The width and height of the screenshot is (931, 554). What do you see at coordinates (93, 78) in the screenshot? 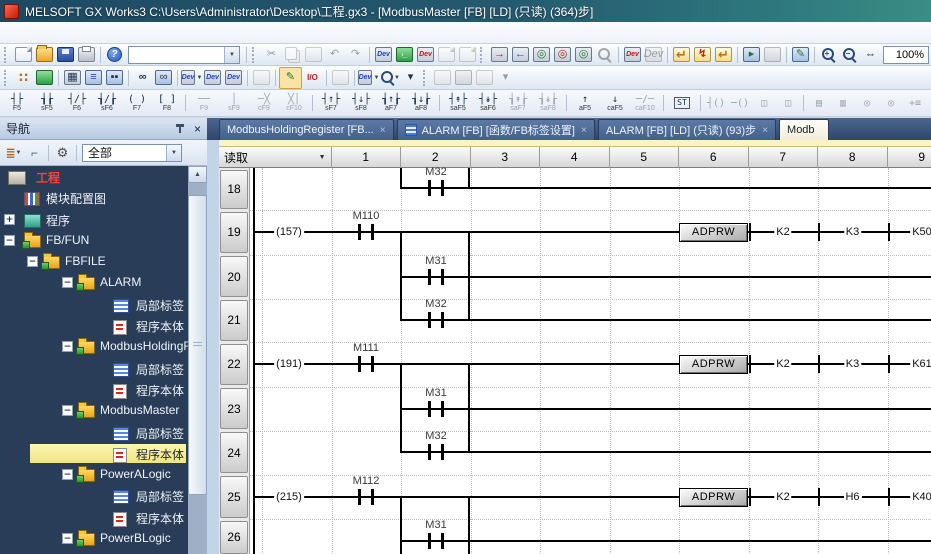
I see `window-list-icon: ≡` at bounding box center [93, 78].